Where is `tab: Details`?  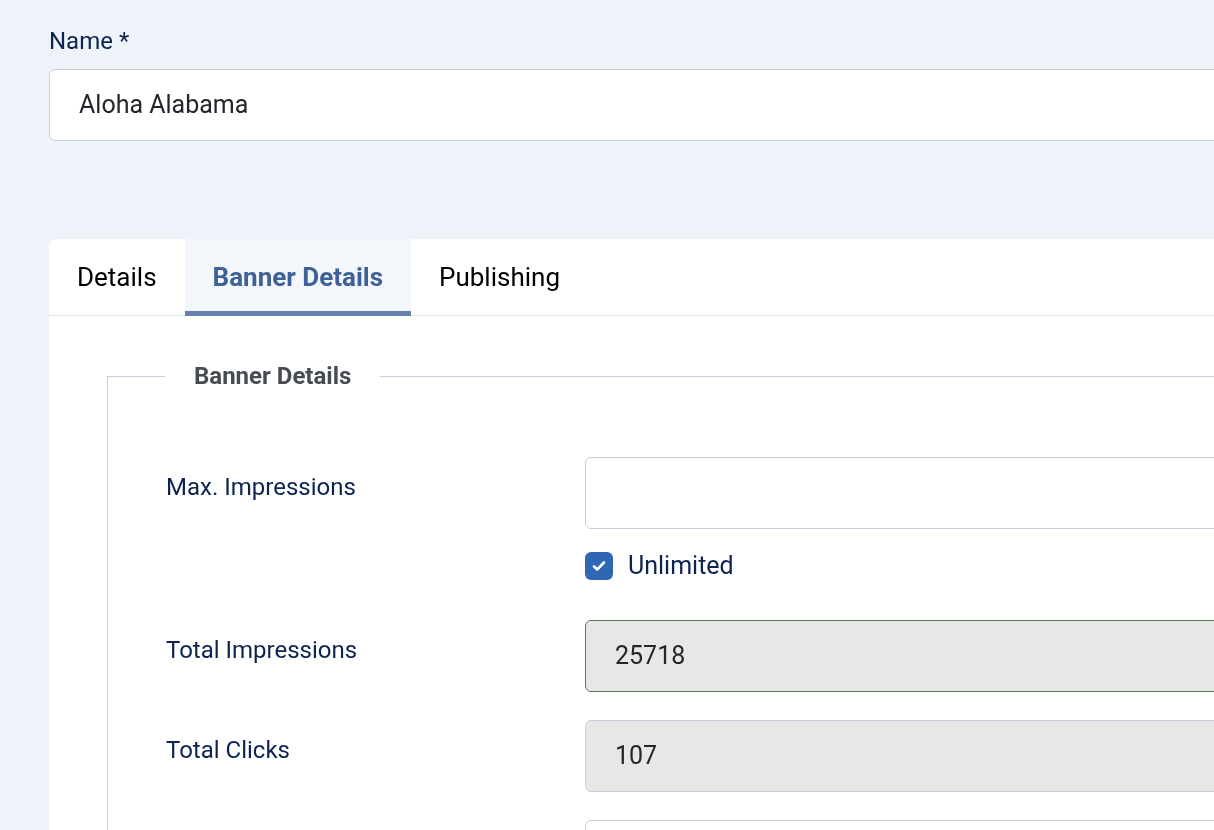
tab: Details is located at coordinates (117, 277).